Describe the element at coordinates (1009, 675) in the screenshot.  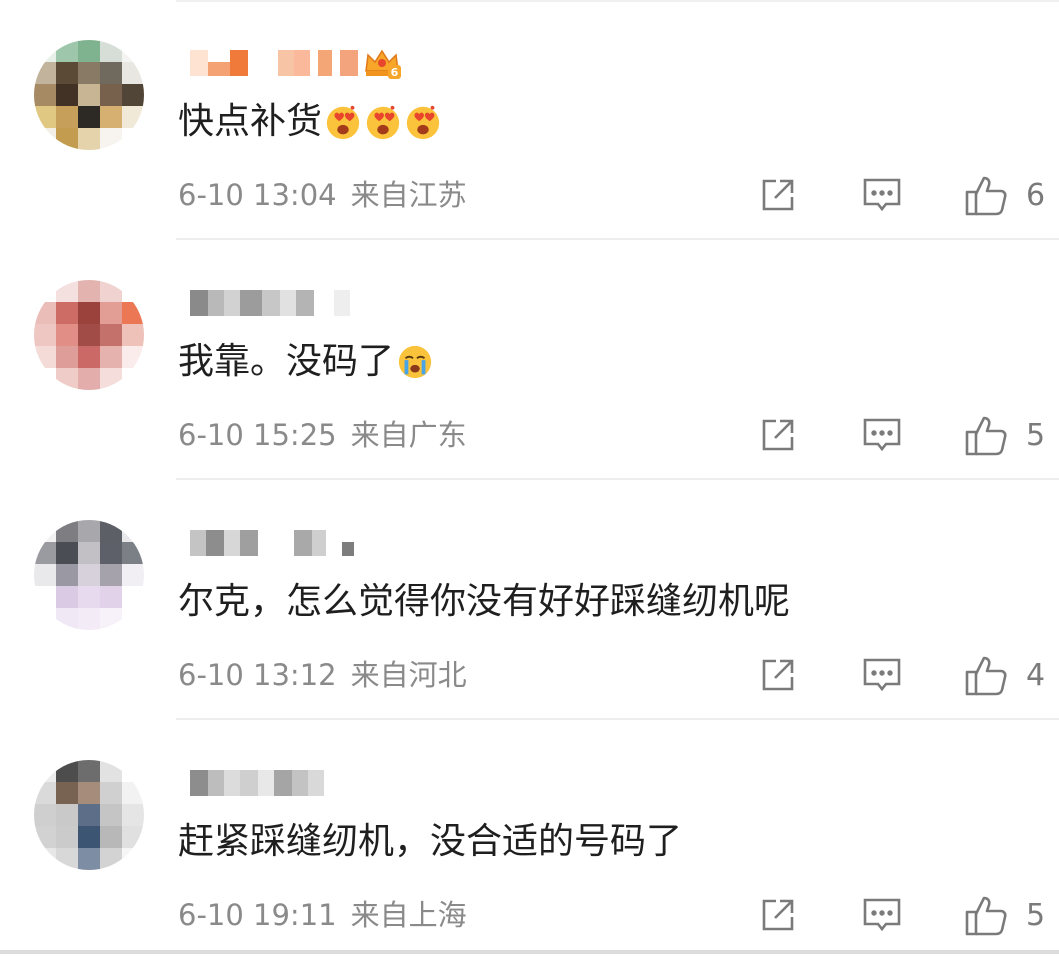
I see `like-button: 4` at that location.